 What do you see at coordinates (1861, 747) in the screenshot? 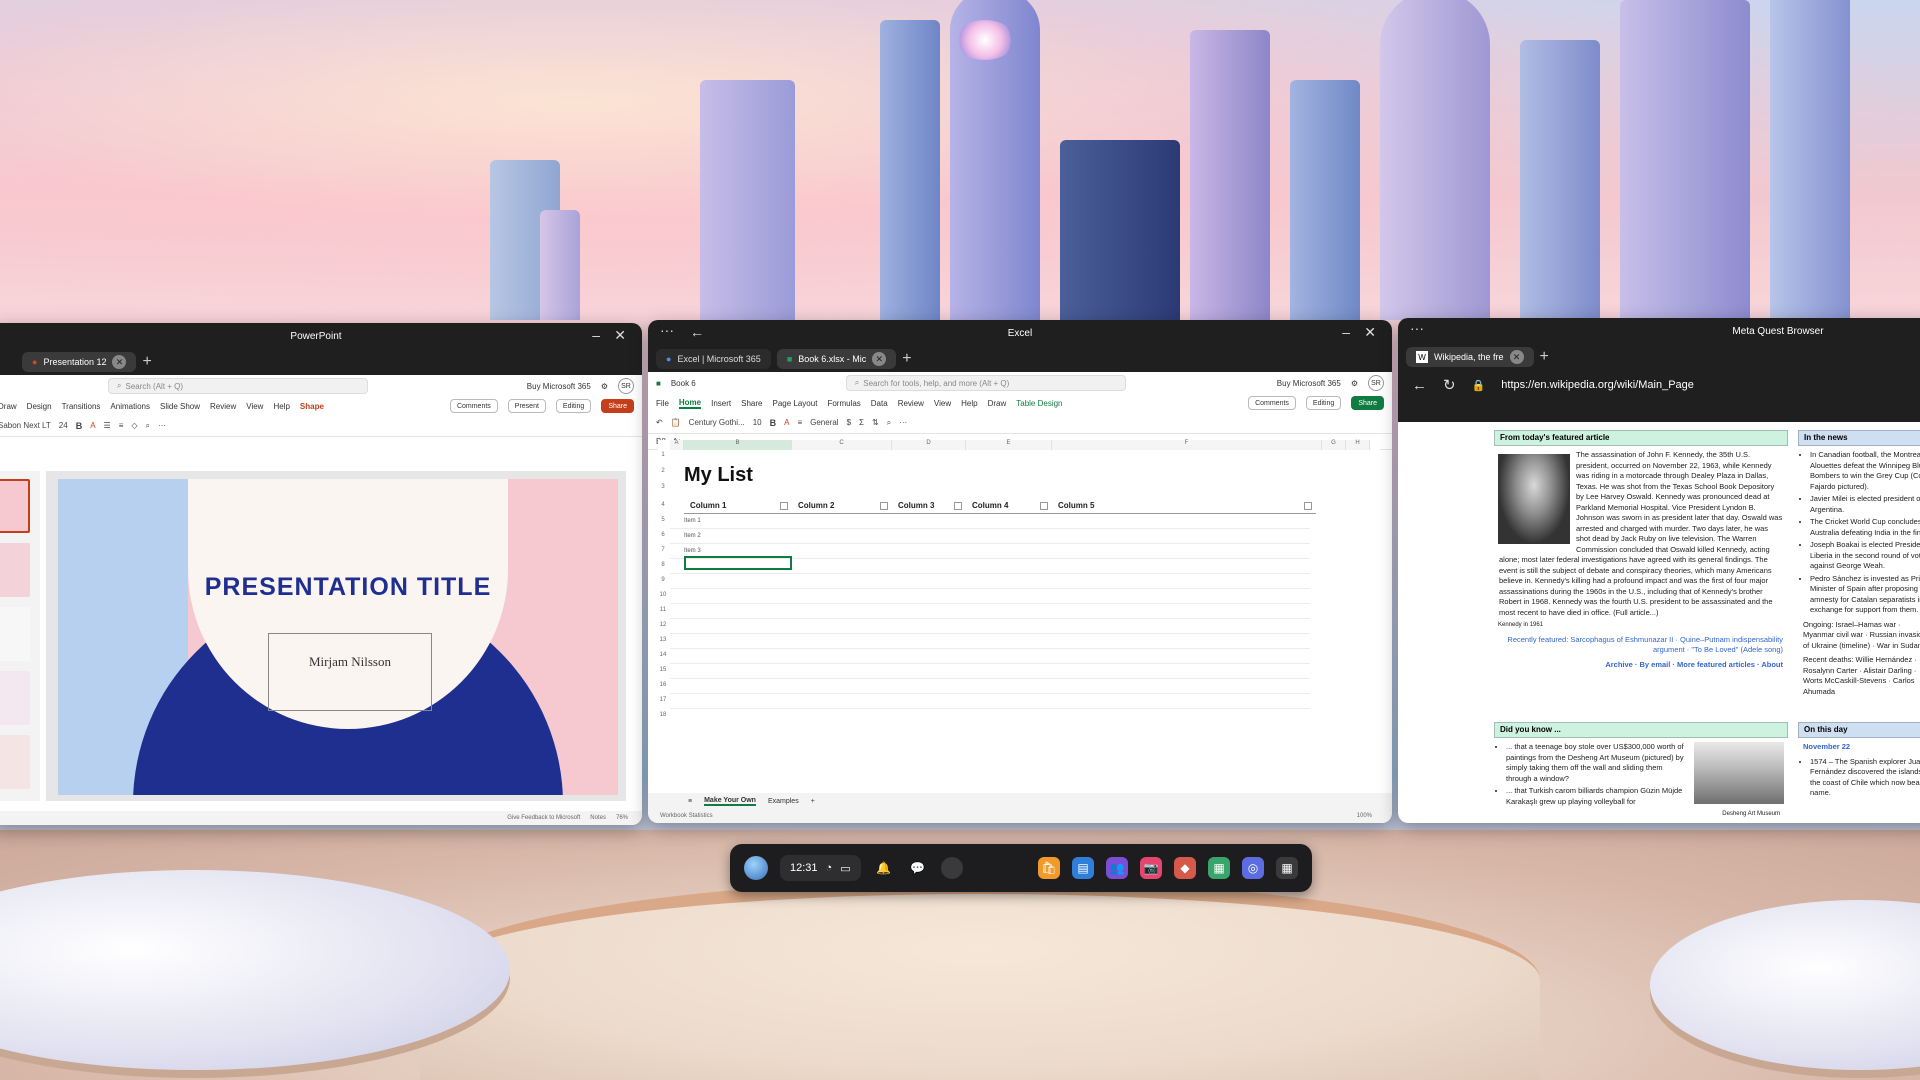
I see `on-this-day-date: November 22` at bounding box center [1861, 747].